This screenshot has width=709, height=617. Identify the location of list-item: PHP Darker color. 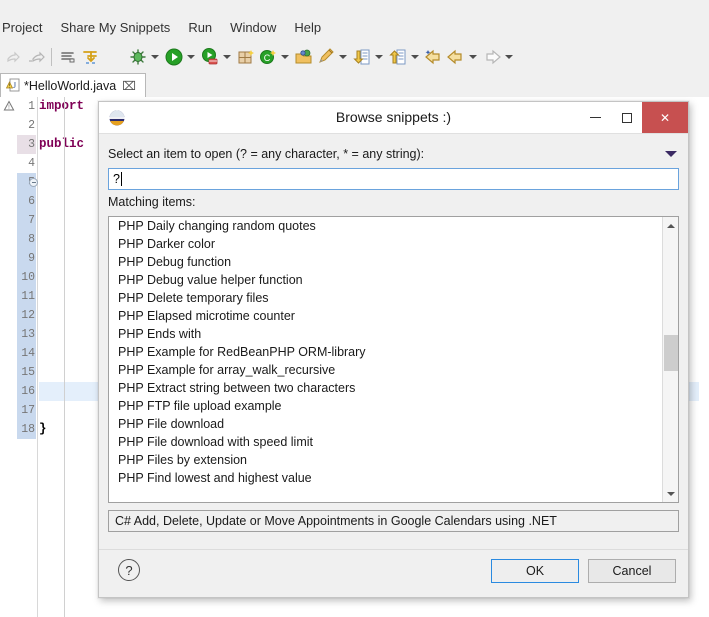
(385, 244).